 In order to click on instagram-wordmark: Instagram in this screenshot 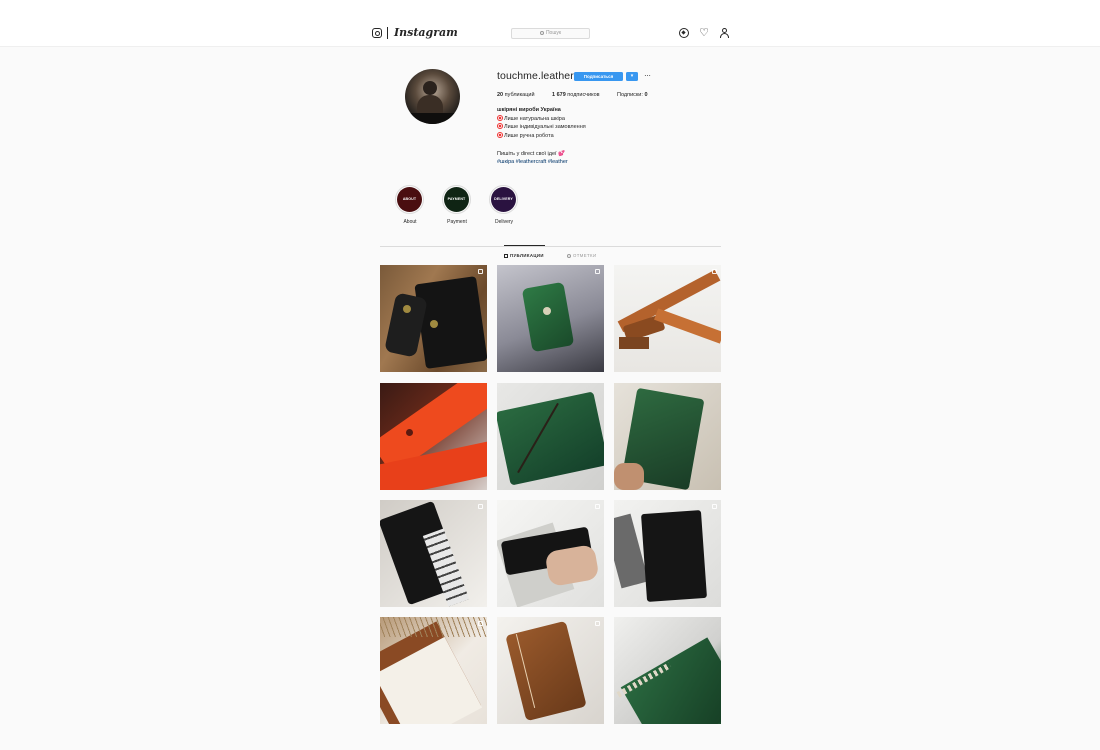, I will do `click(426, 32)`.